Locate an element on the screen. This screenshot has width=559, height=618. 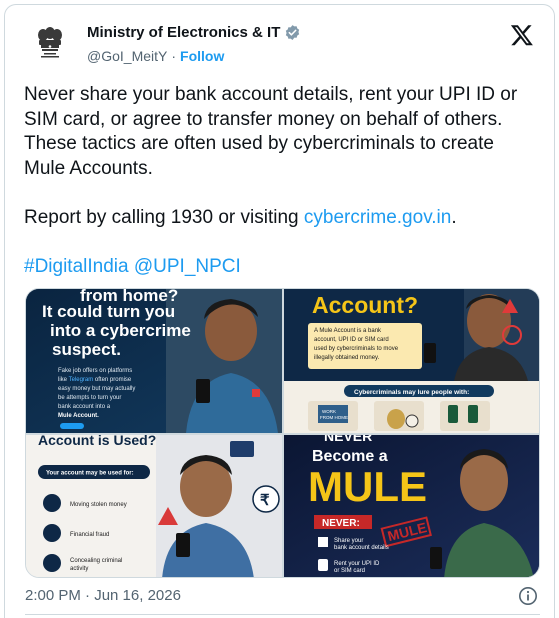
img1-body5: bank account into a is located at coordinates (84, 407).